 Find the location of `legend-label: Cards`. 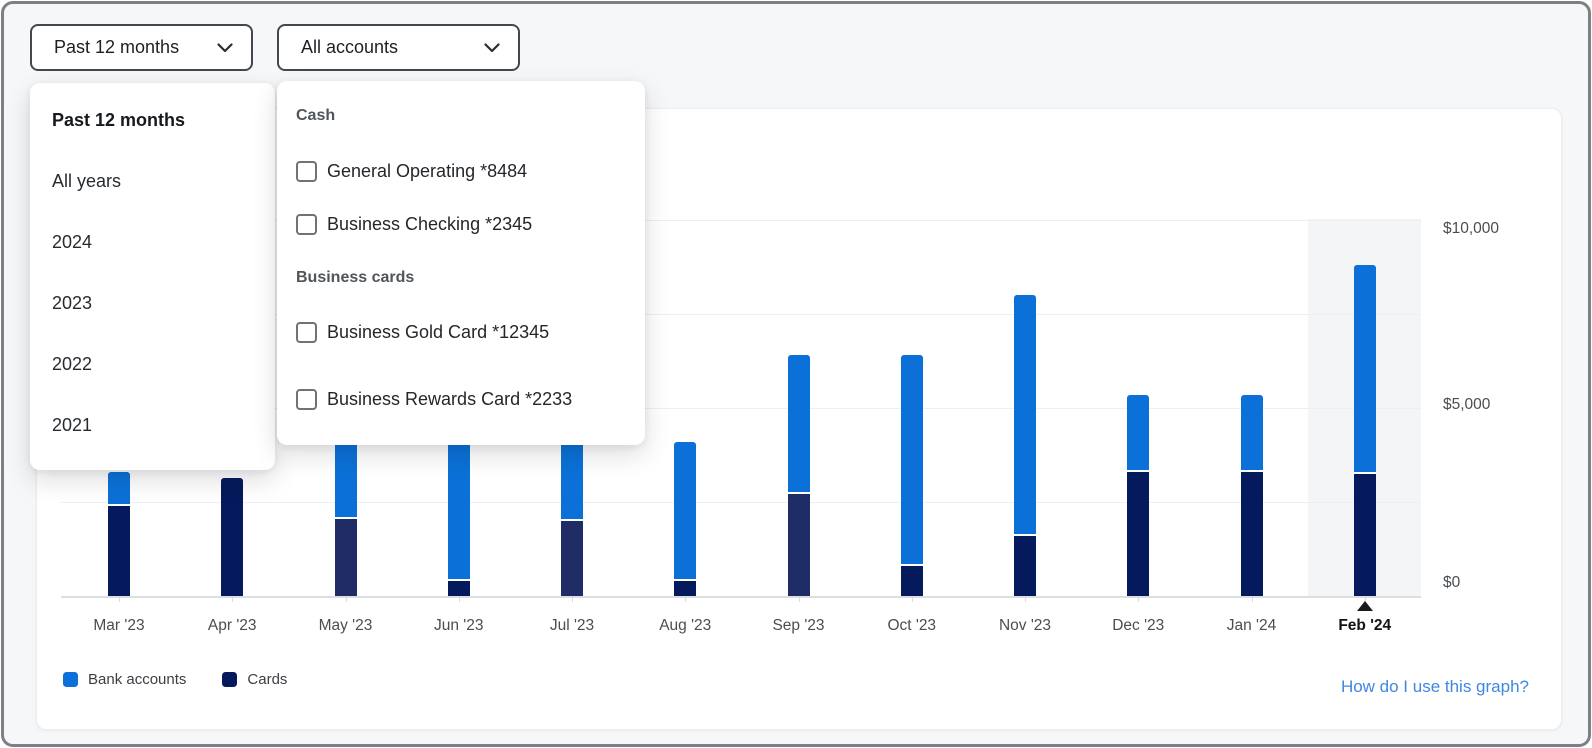

legend-label: Cards is located at coordinates (267, 679).